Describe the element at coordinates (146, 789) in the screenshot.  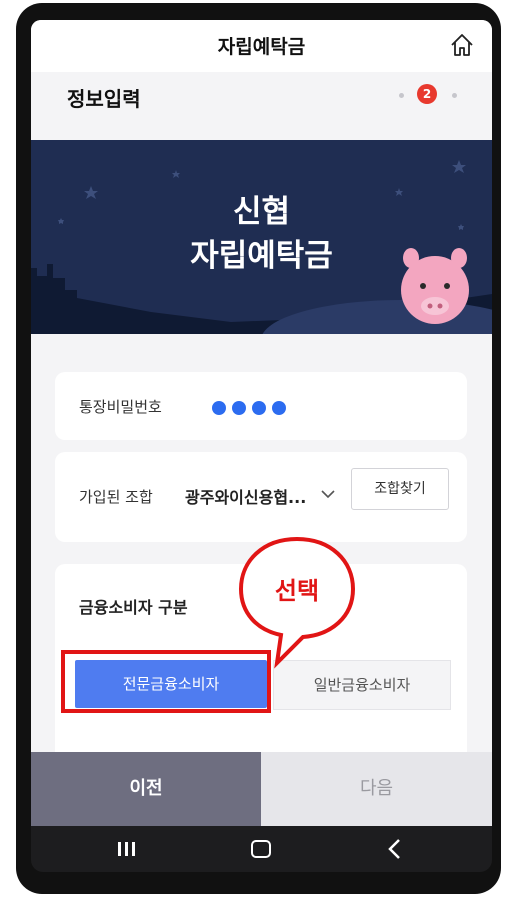
I see `prev-button: 이전` at that location.